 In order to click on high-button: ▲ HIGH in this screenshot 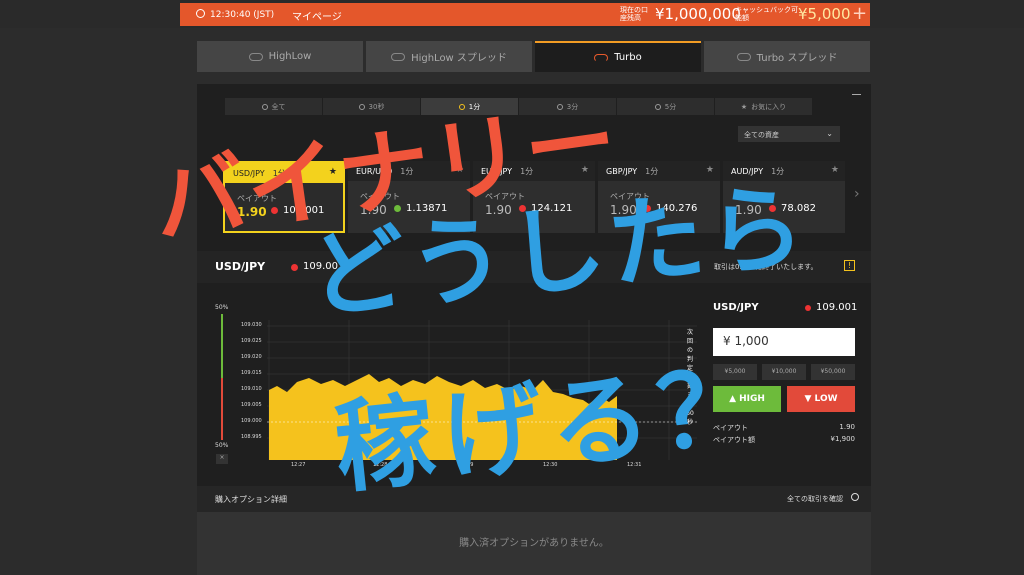, I will do `click(747, 399)`.